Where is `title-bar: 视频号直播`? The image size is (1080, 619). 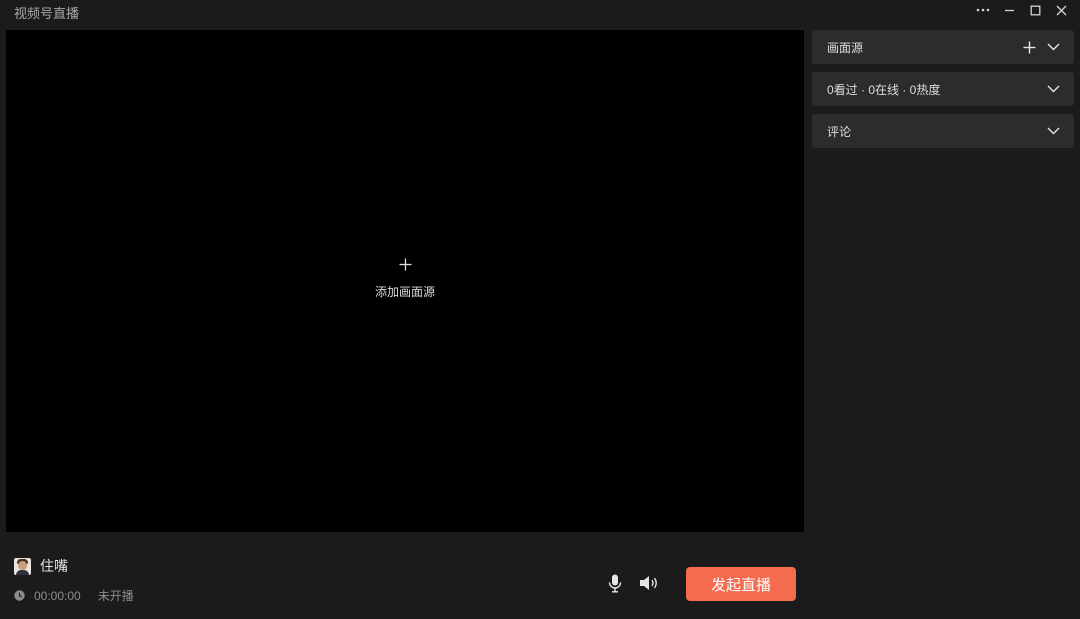
title-bar: 视频号直播 is located at coordinates (540, 14).